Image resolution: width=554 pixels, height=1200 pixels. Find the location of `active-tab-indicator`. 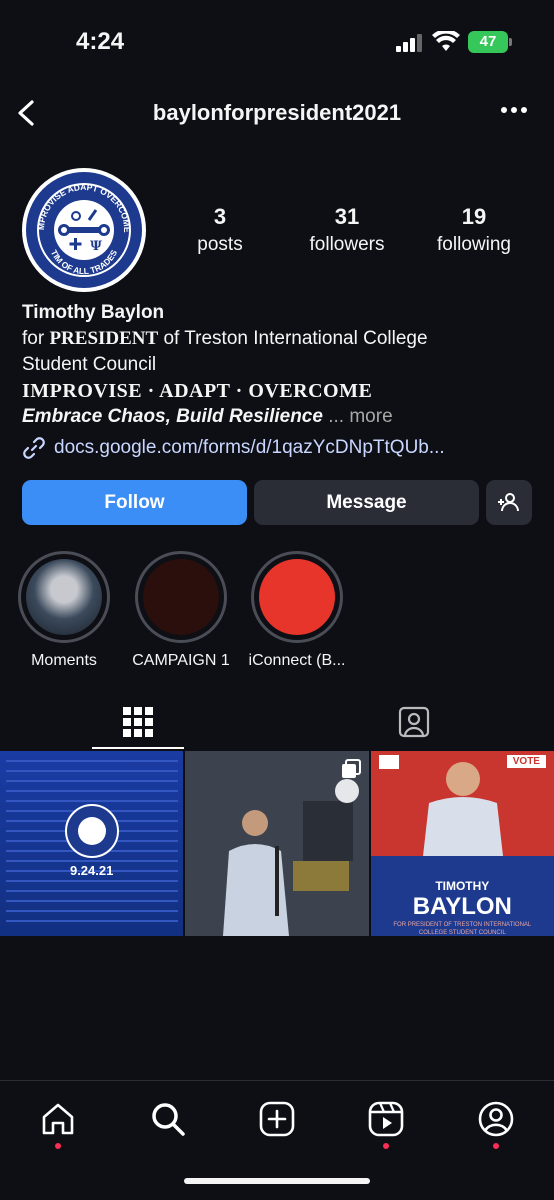

active-tab-indicator is located at coordinates (138, 748).